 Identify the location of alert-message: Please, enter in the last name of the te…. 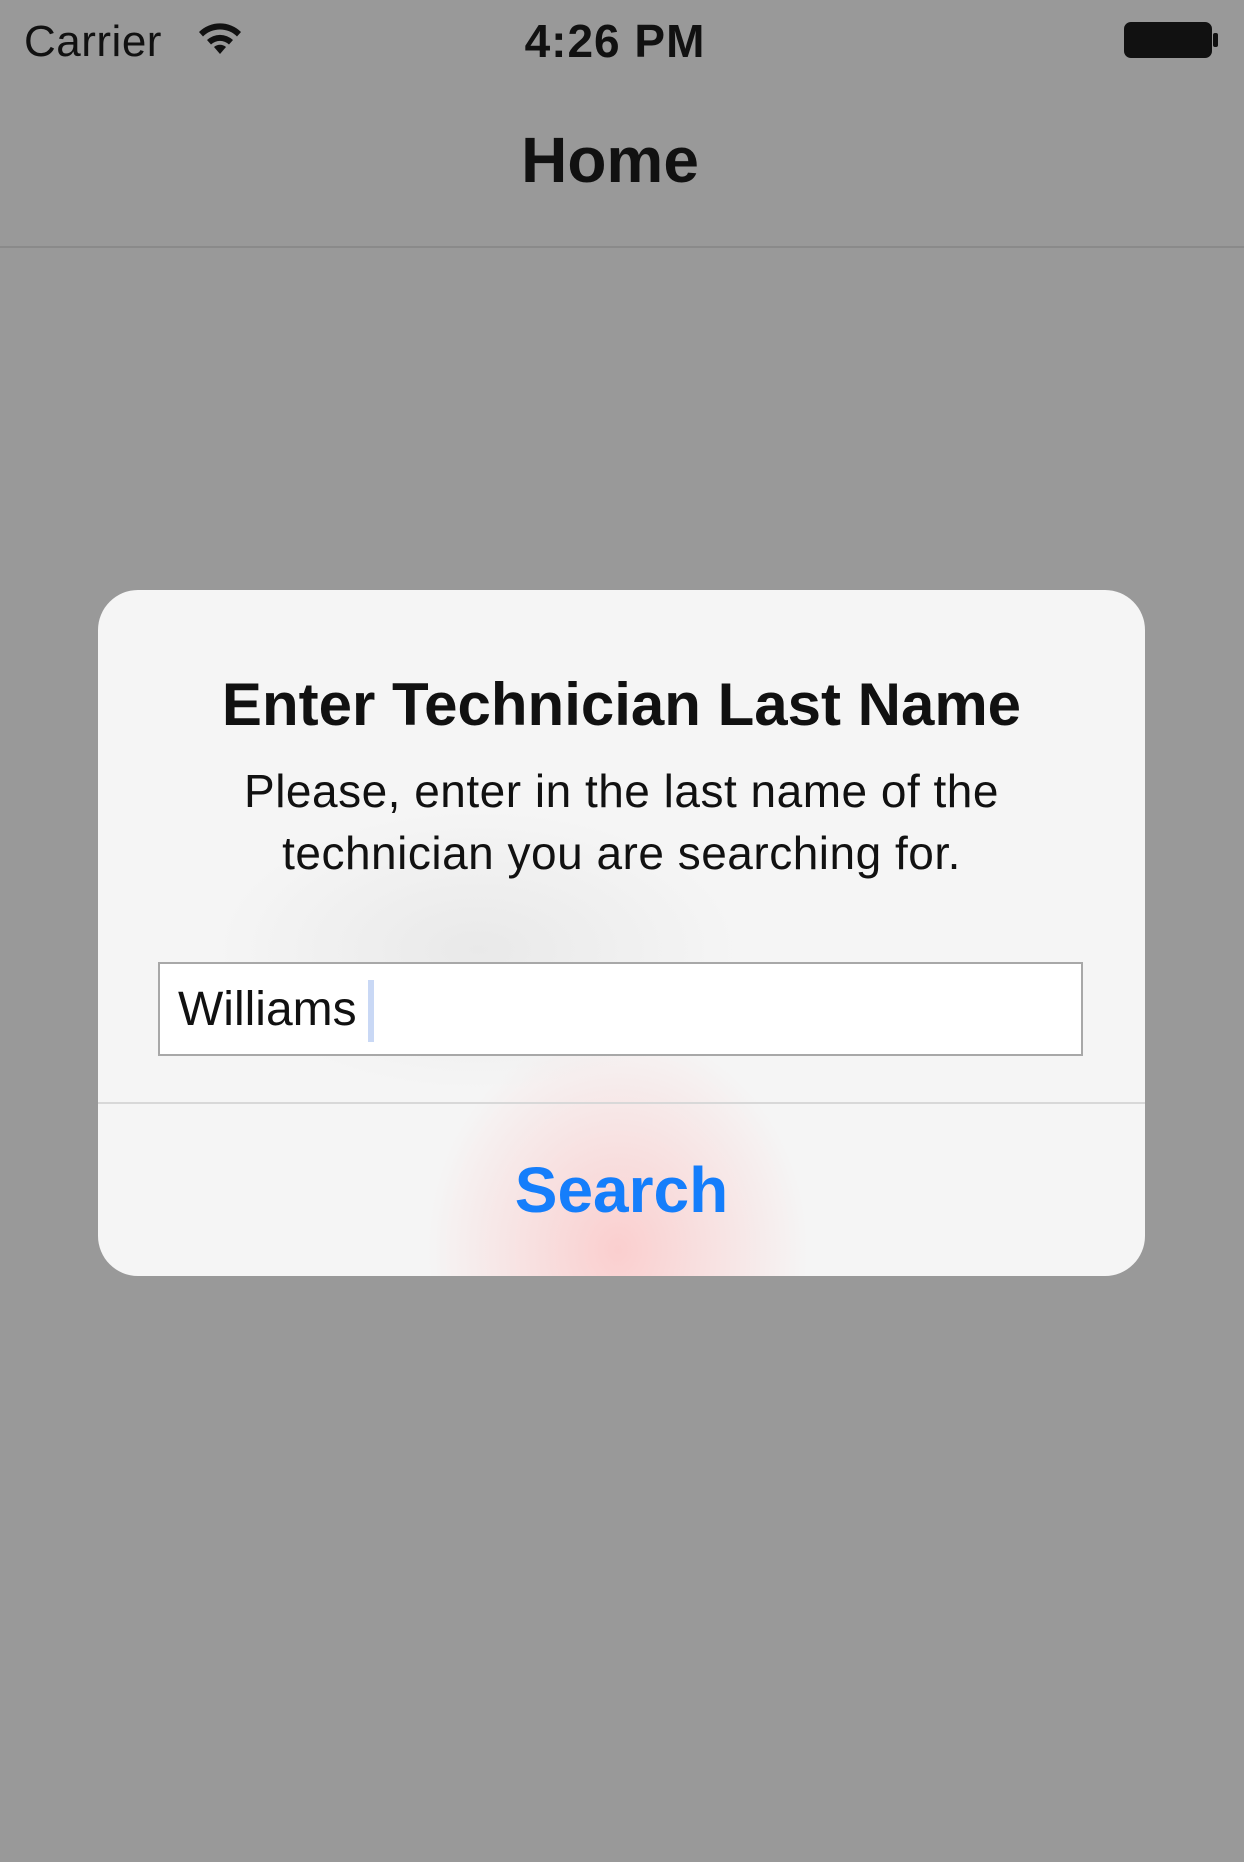
(621, 822).